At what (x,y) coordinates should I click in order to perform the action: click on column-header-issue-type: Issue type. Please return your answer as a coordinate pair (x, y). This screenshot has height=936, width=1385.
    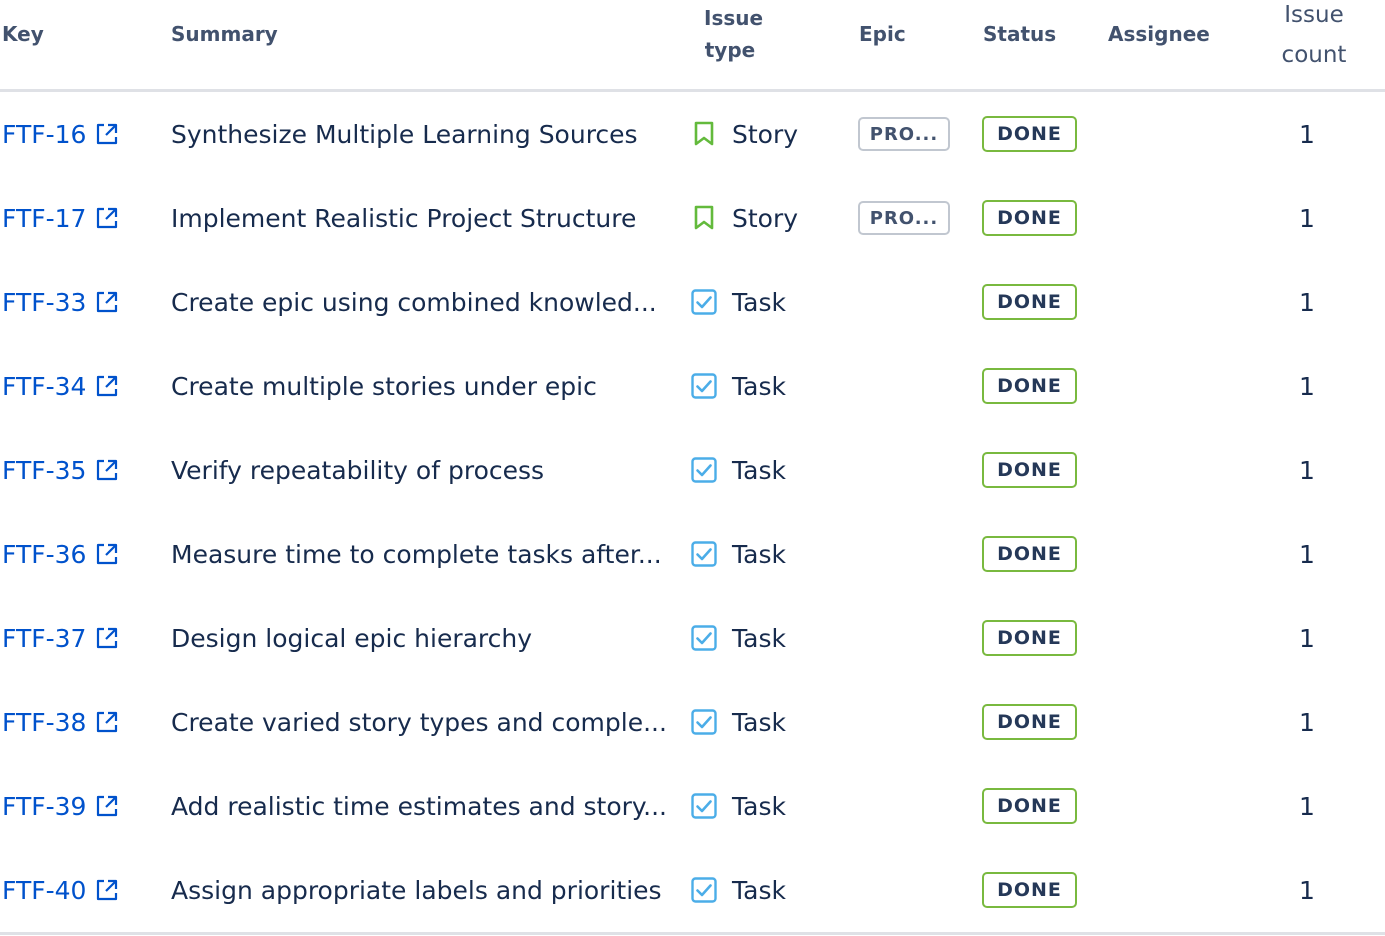
    Looking at the image, I should click on (734, 34).